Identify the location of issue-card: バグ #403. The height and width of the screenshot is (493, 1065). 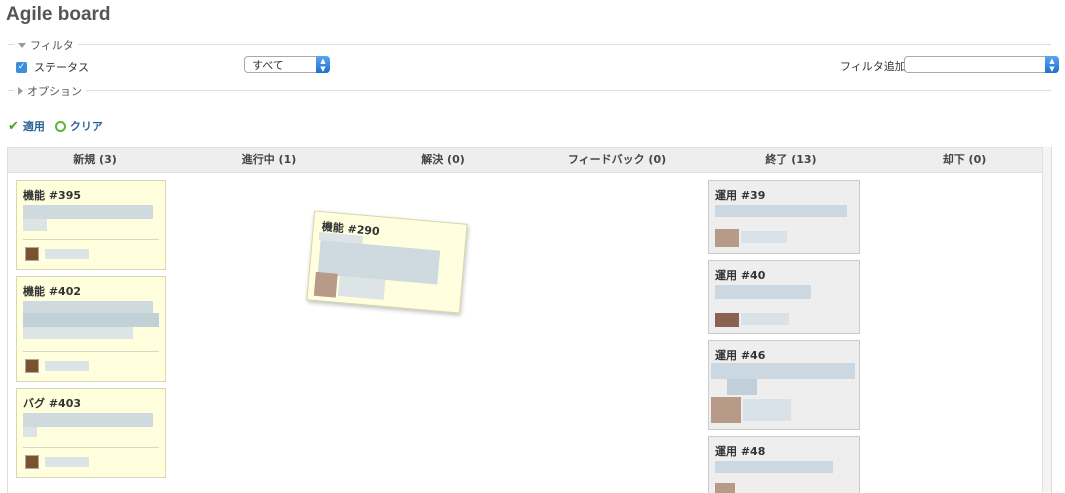
(91, 433).